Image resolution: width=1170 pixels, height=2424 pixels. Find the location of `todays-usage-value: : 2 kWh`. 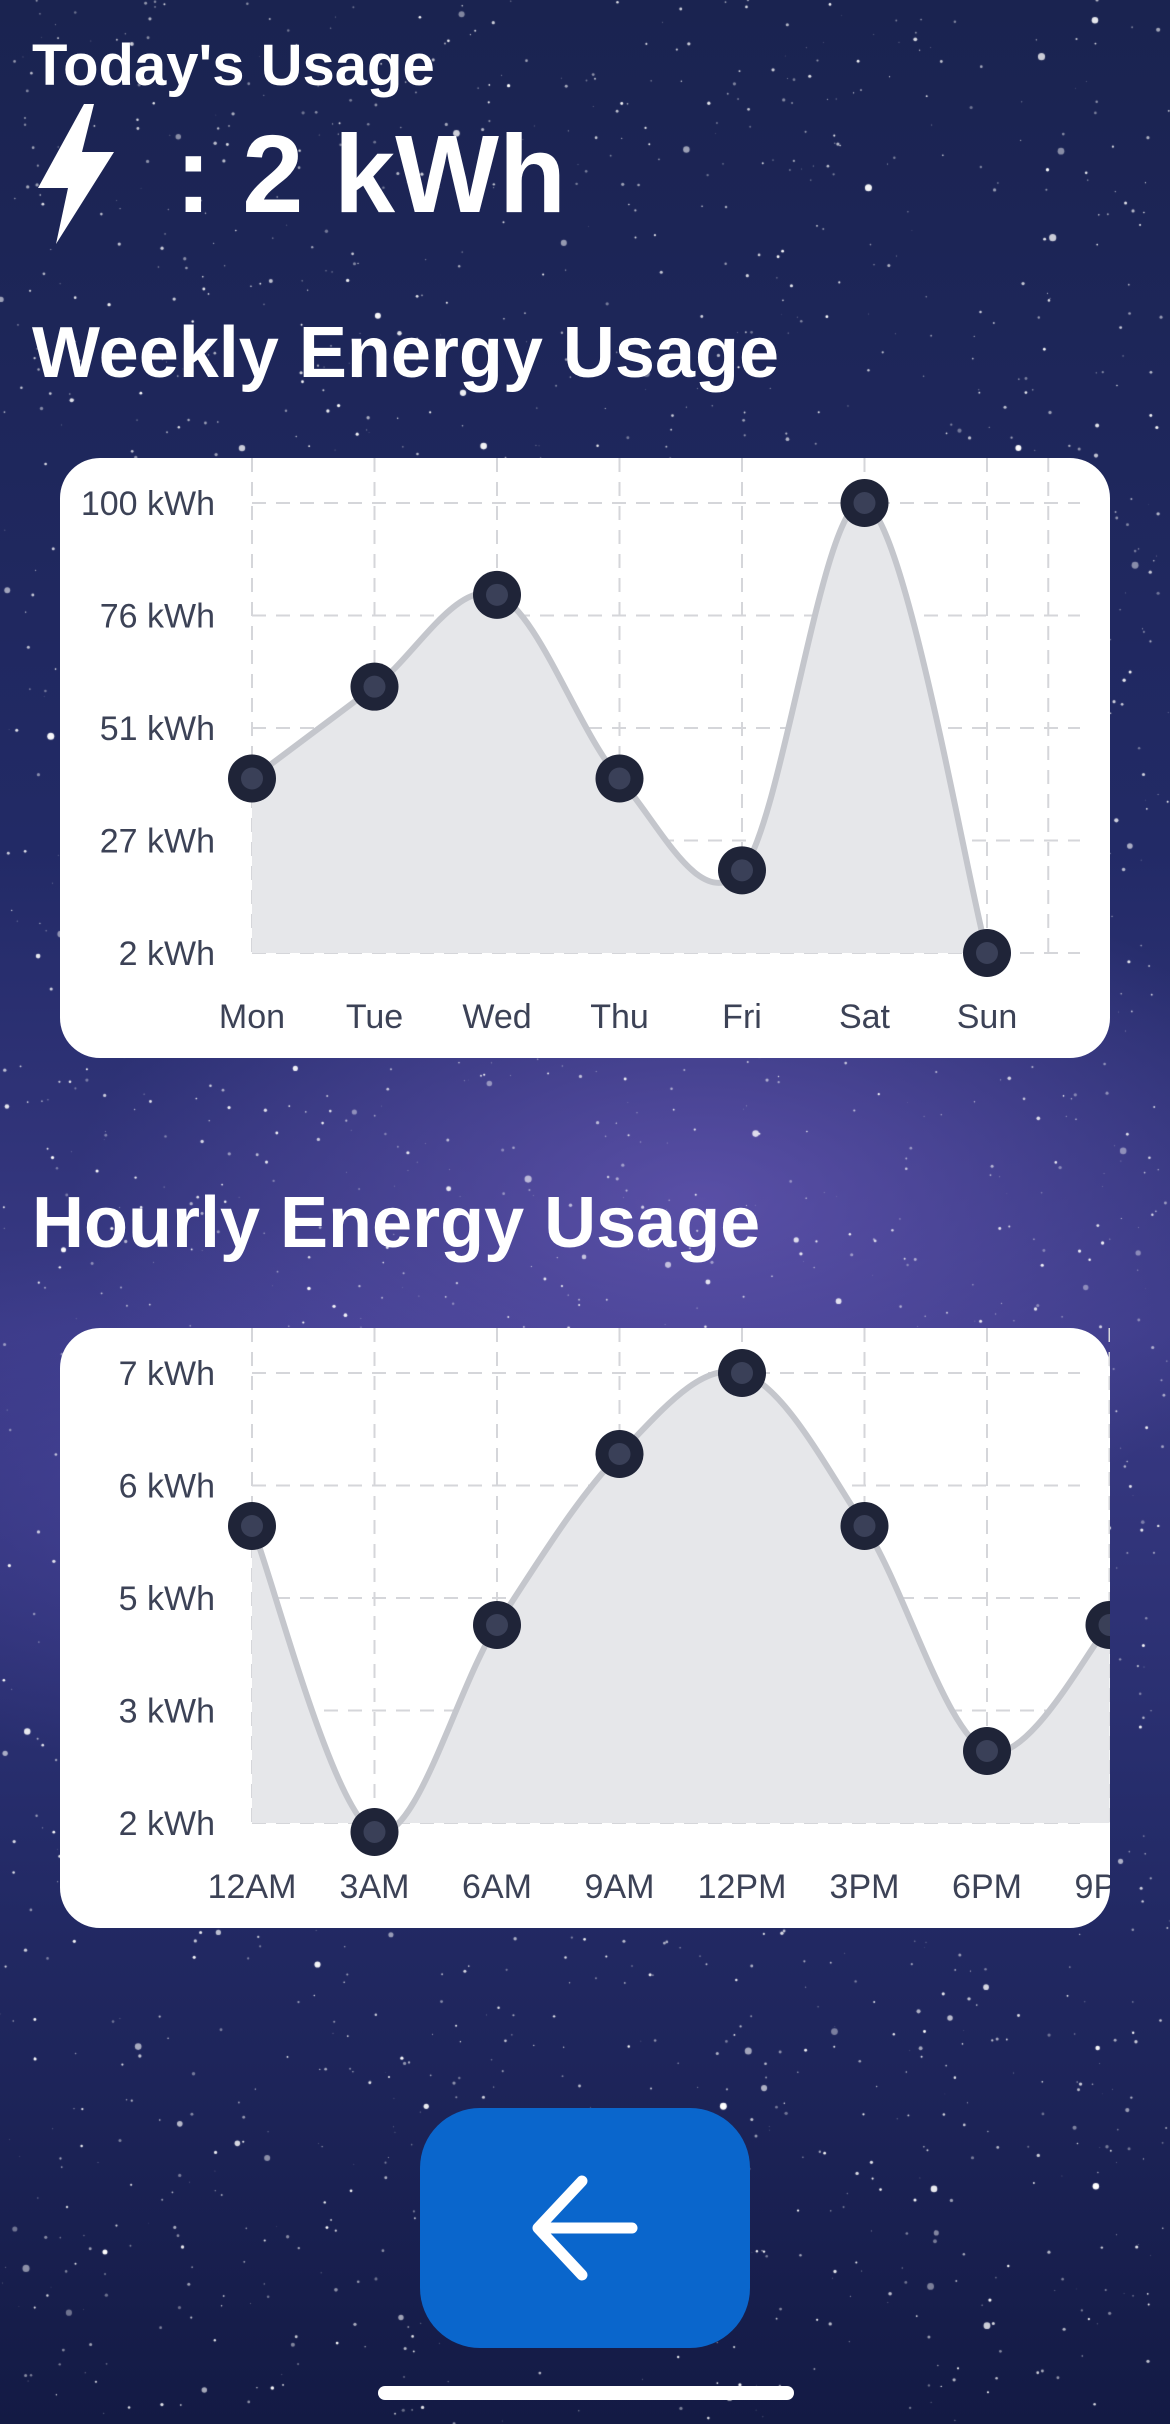

todays-usage-value: : 2 kWh is located at coordinates (371, 174).